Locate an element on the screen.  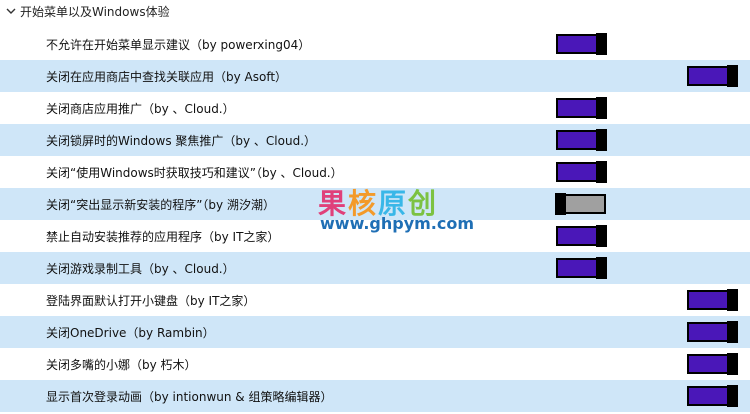
item-label: 禁止自动安装推荐的应用程序（by IT之家） is located at coordinates (163, 236).